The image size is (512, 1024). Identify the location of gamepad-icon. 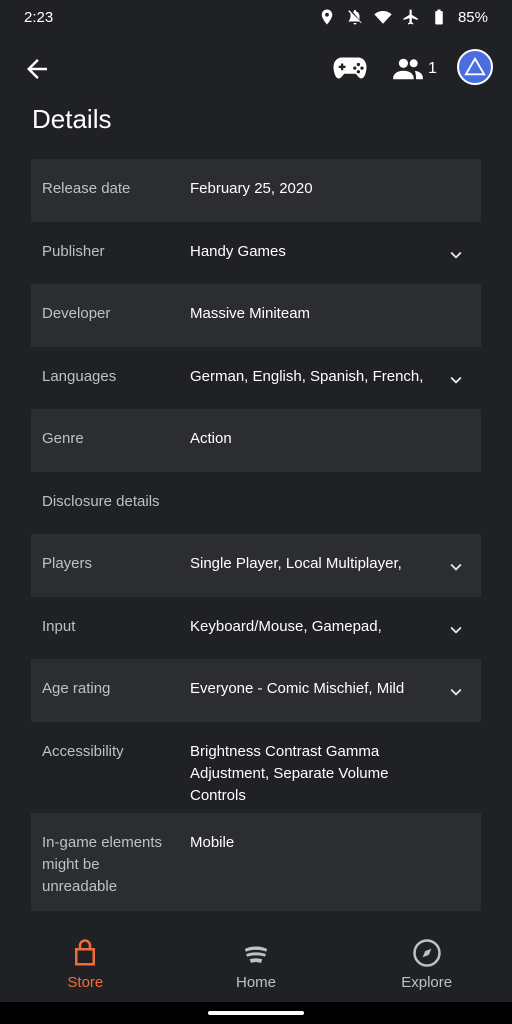
(350, 68).